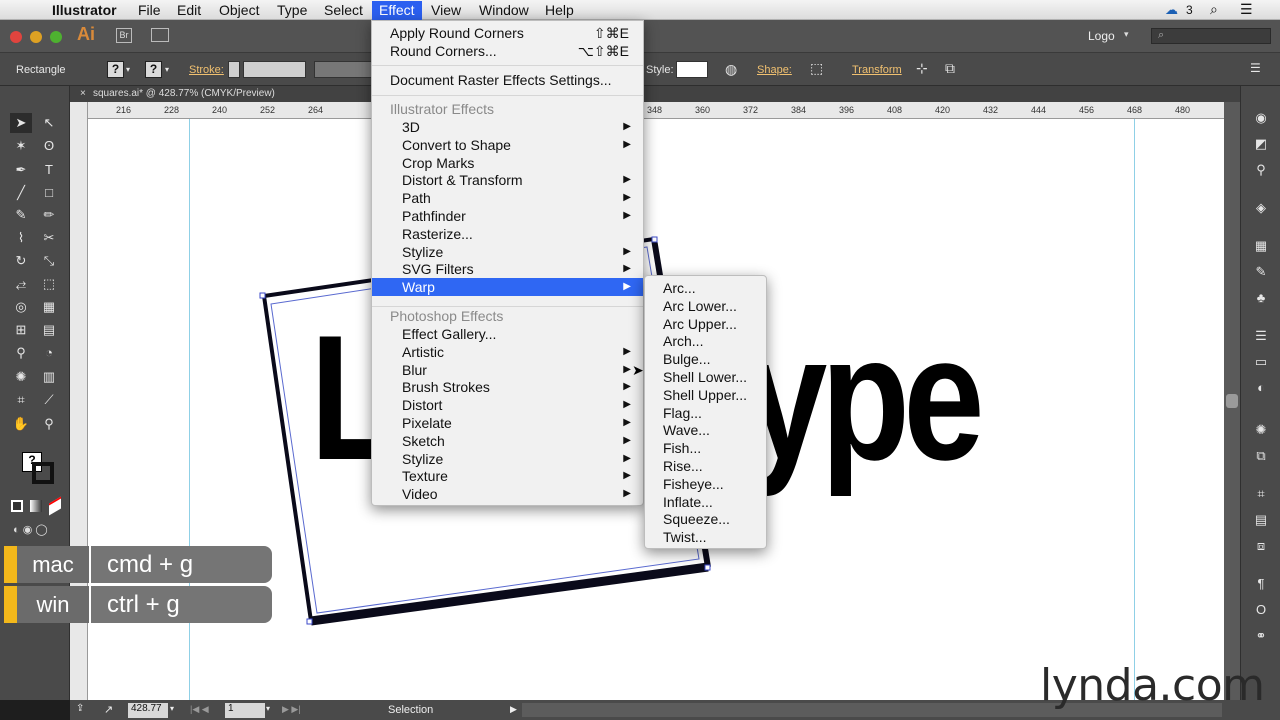  What do you see at coordinates (1261, 520) in the screenshot?
I see `align-panel-icon: ▤` at bounding box center [1261, 520].